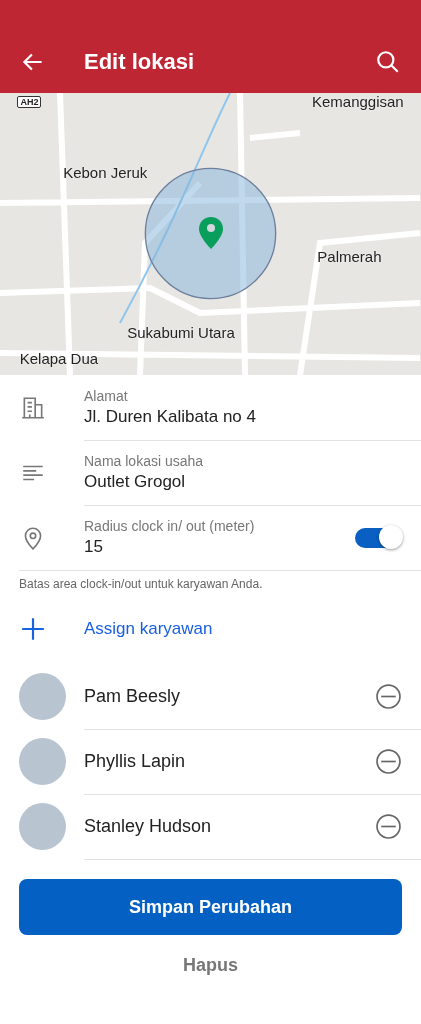  What do you see at coordinates (33, 629) in the screenshot?
I see `plus-icon` at bounding box center [33, 629].